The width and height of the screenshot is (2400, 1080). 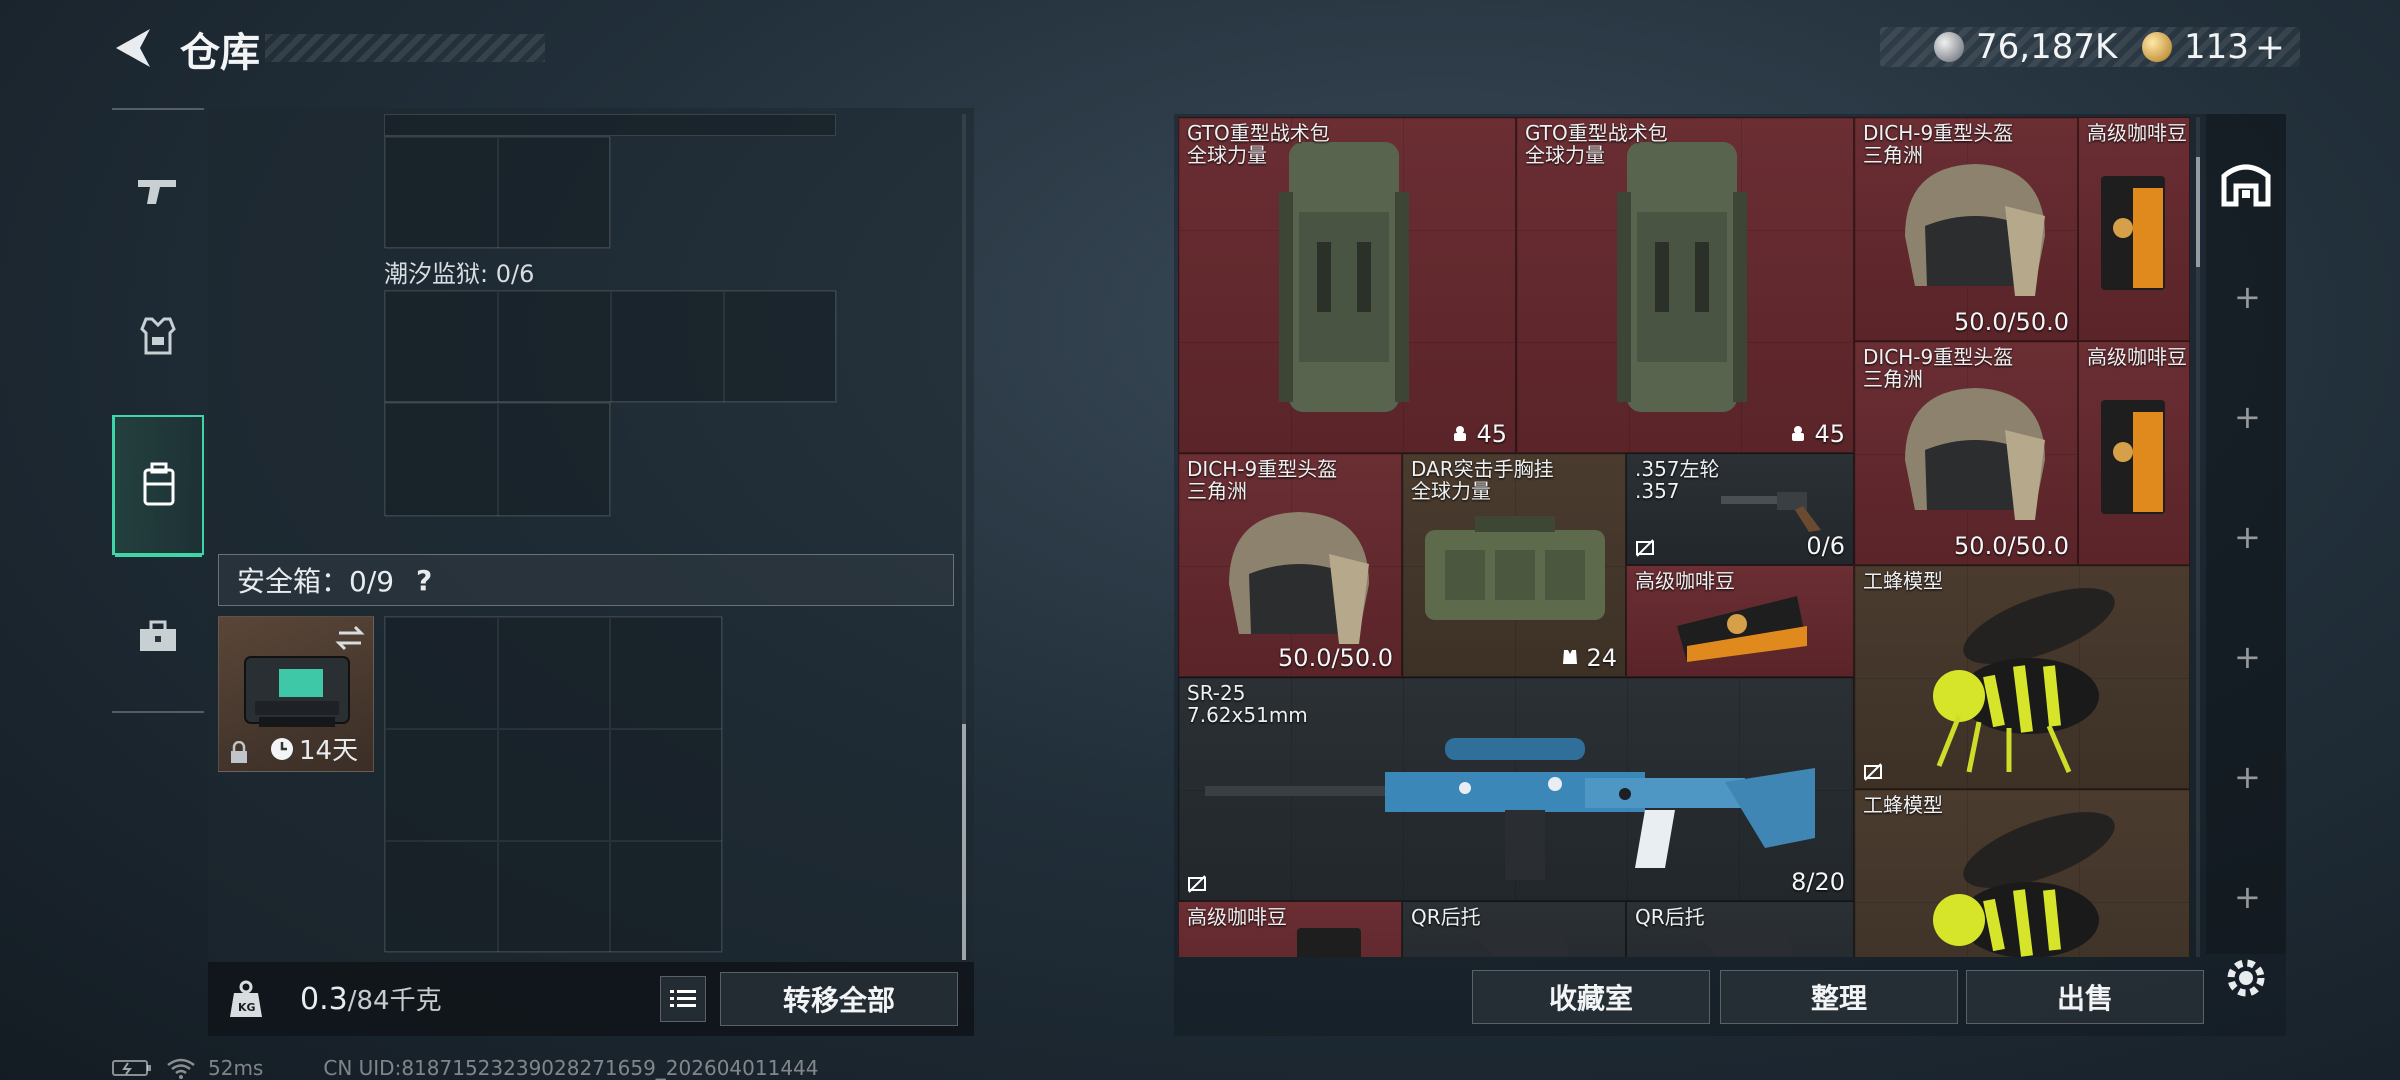 I want to click on safebox-grid, so click(x=553, y=784).